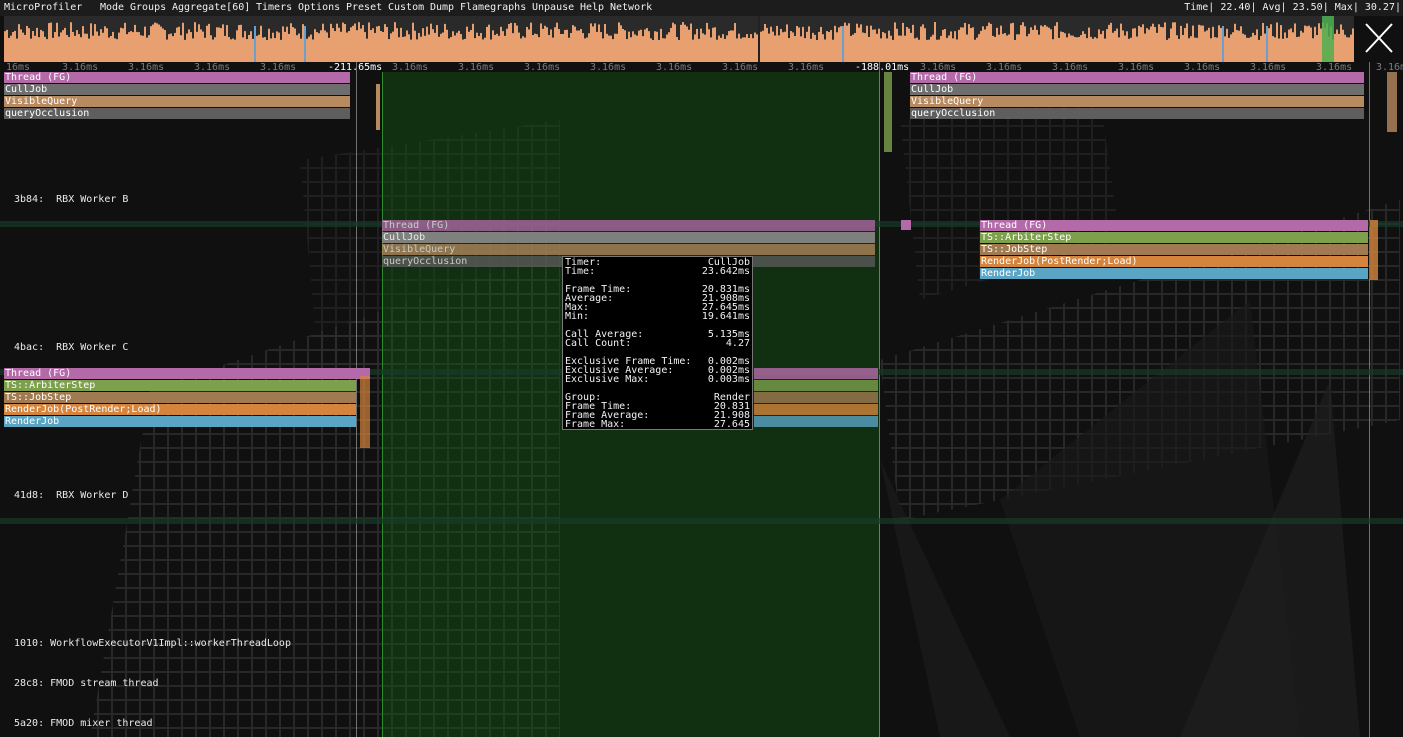  I want to click on menu-unpause: Unpause, so click(553, 7).